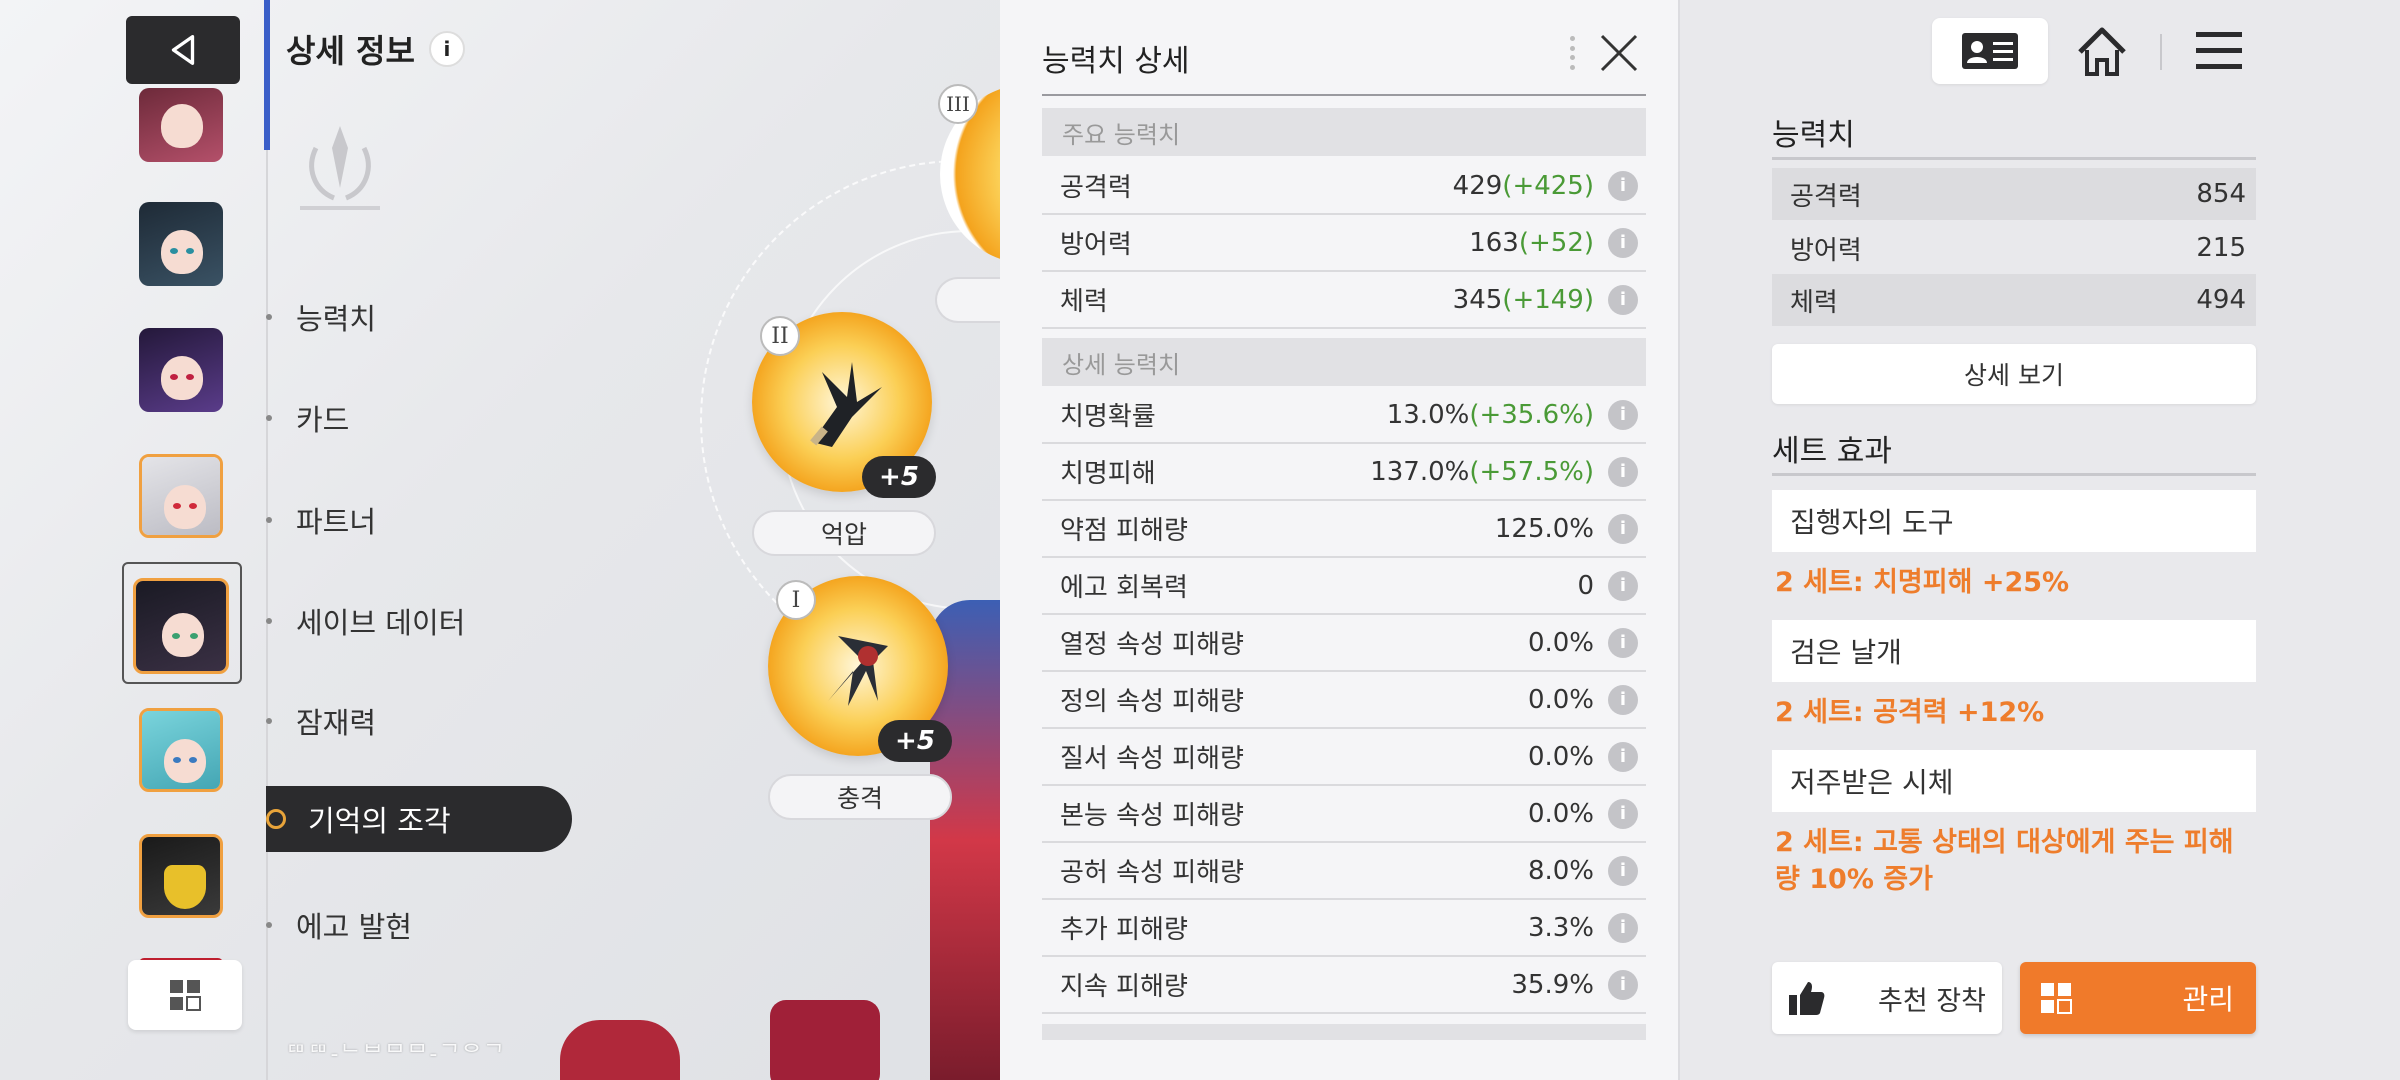  What do you see at coordinates (1344, 871) in the screenshot?
I see `stat-row: 공허 속성 피해량 8.0% i` at bounding box center [1344, 871].